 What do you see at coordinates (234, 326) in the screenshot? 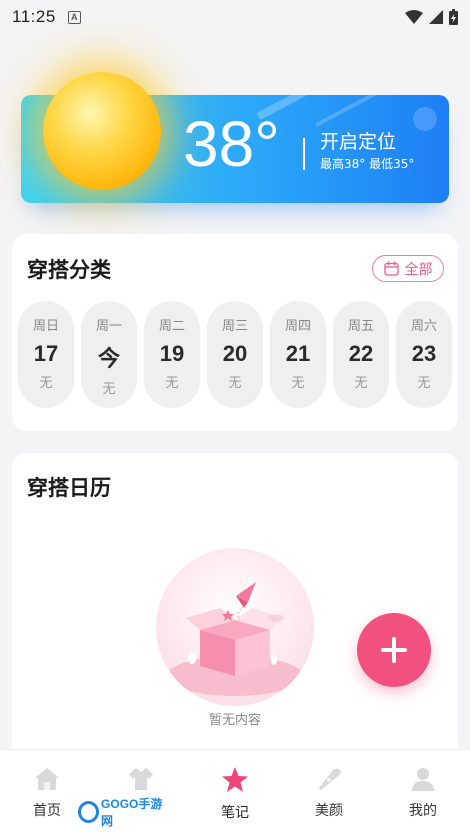
I see `weekday-label: 周三` at bounding box center [234, 326].